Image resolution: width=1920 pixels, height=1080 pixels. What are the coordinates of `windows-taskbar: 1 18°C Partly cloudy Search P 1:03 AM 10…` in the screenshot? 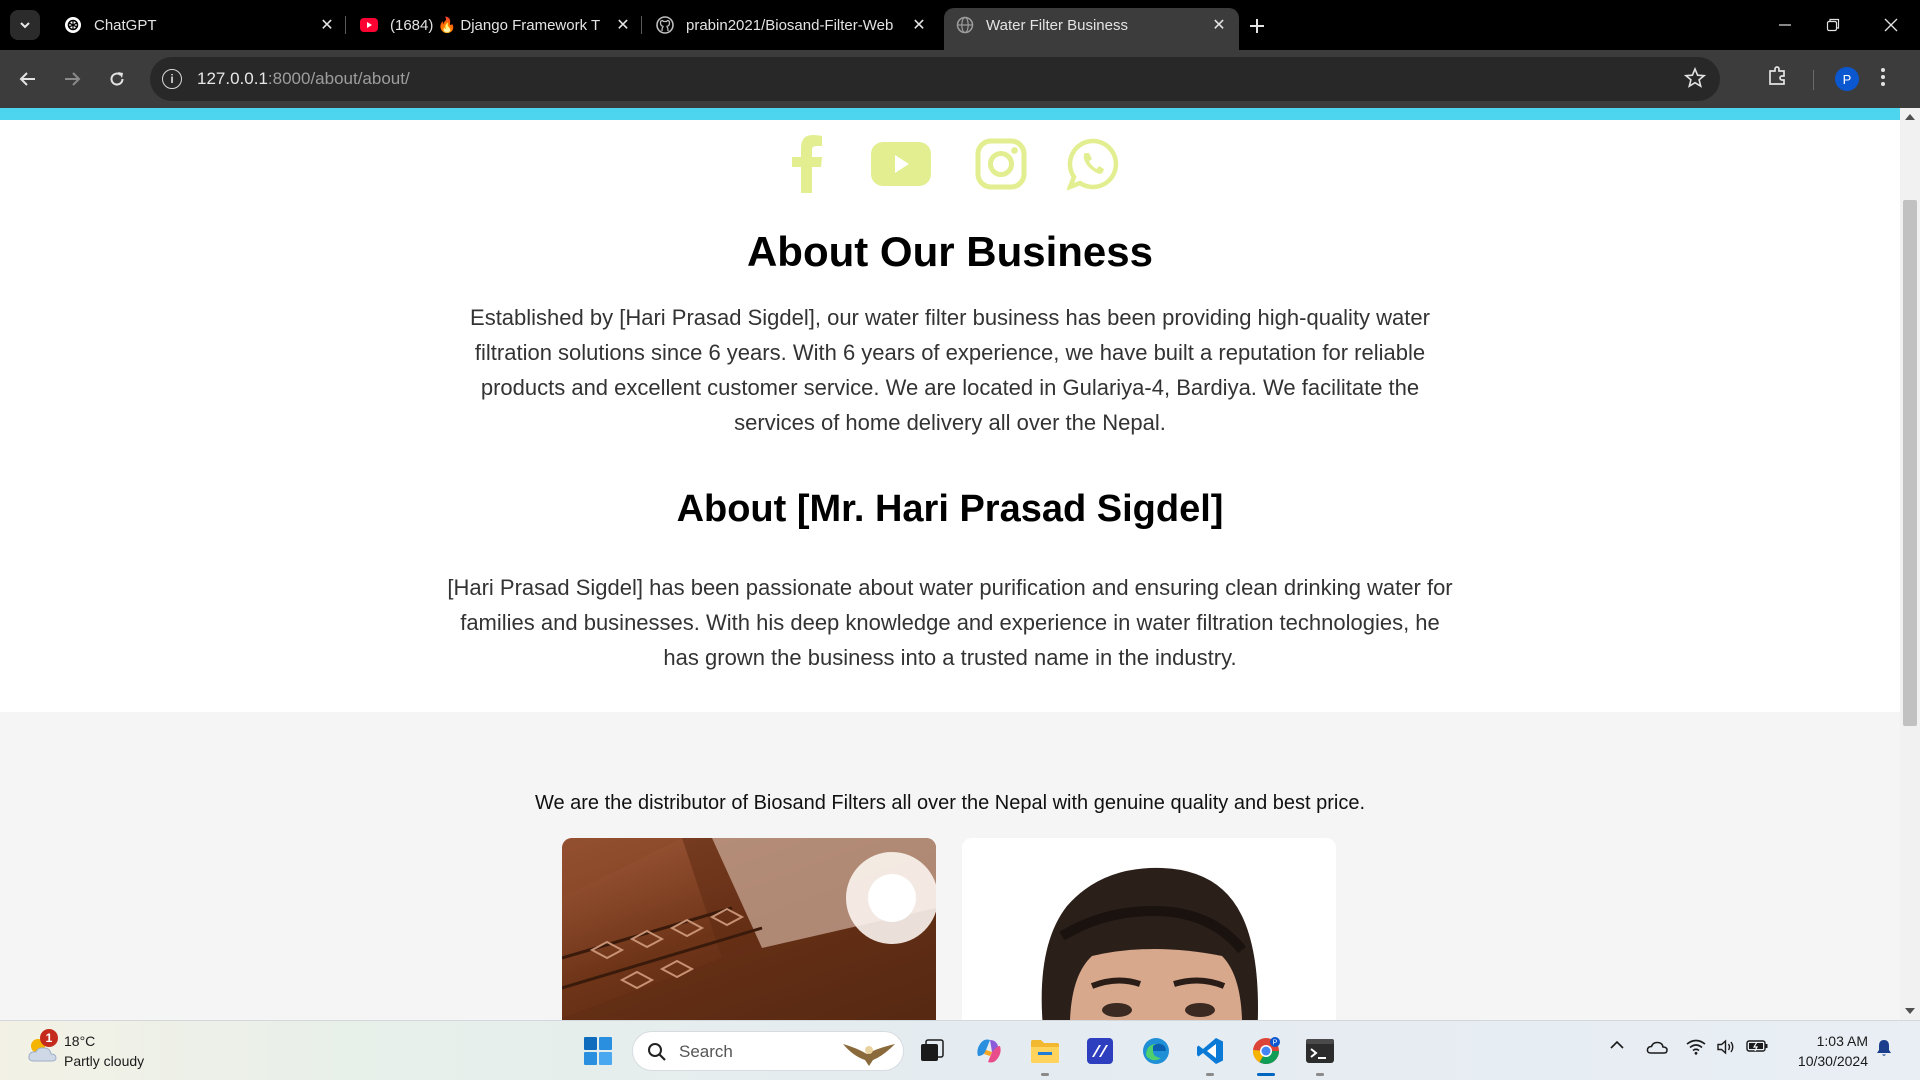 It's located at (960, 1050).